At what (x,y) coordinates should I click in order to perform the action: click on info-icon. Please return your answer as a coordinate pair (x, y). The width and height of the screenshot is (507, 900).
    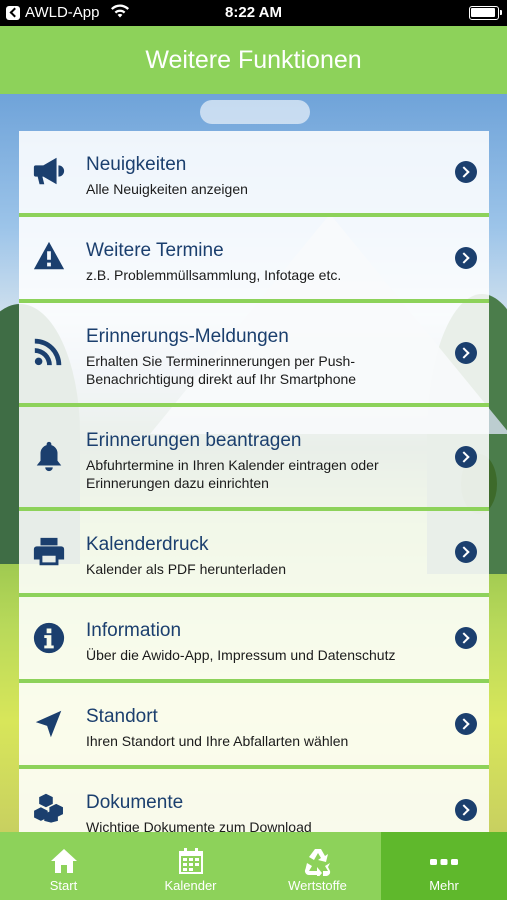
    Looking at the image, I should click on (49, 638).